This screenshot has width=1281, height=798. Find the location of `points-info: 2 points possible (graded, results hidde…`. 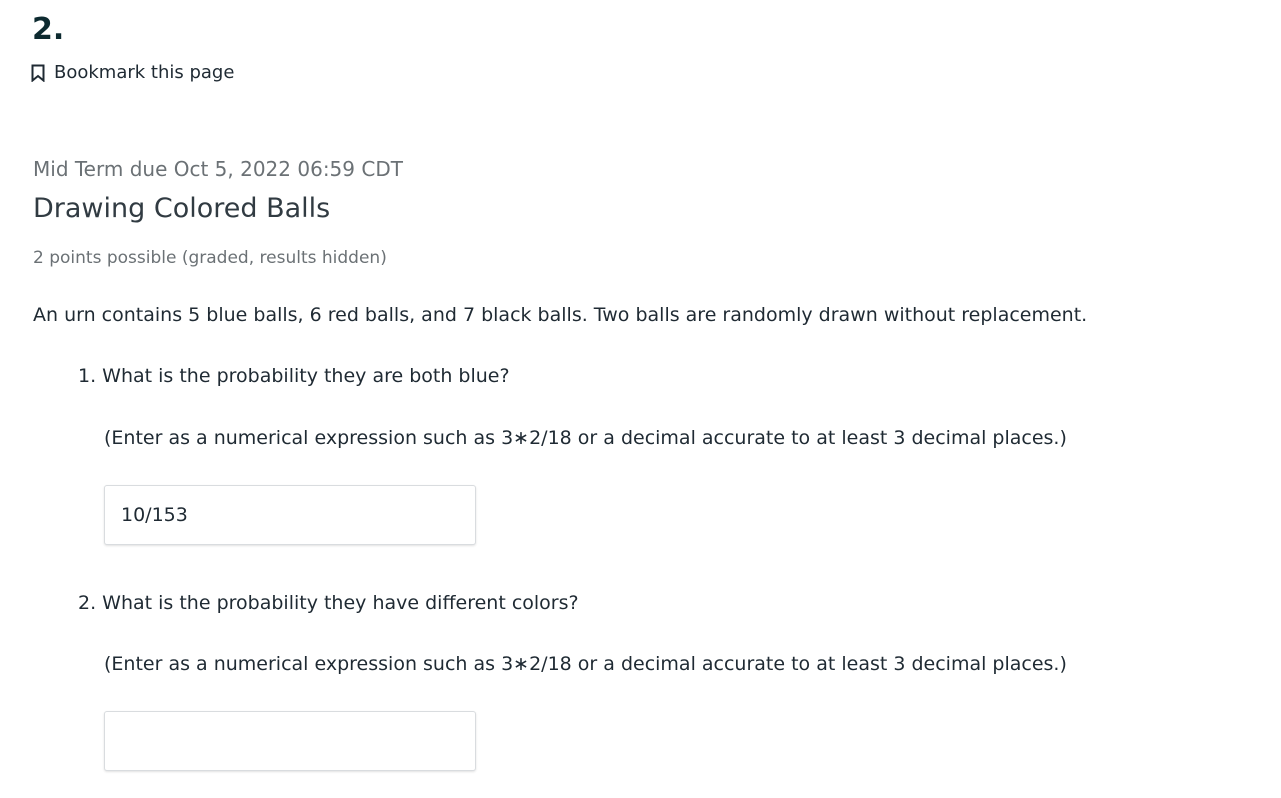

points-info: 2 points possible (graded, results hidde… is located at coordinates (210, 258).